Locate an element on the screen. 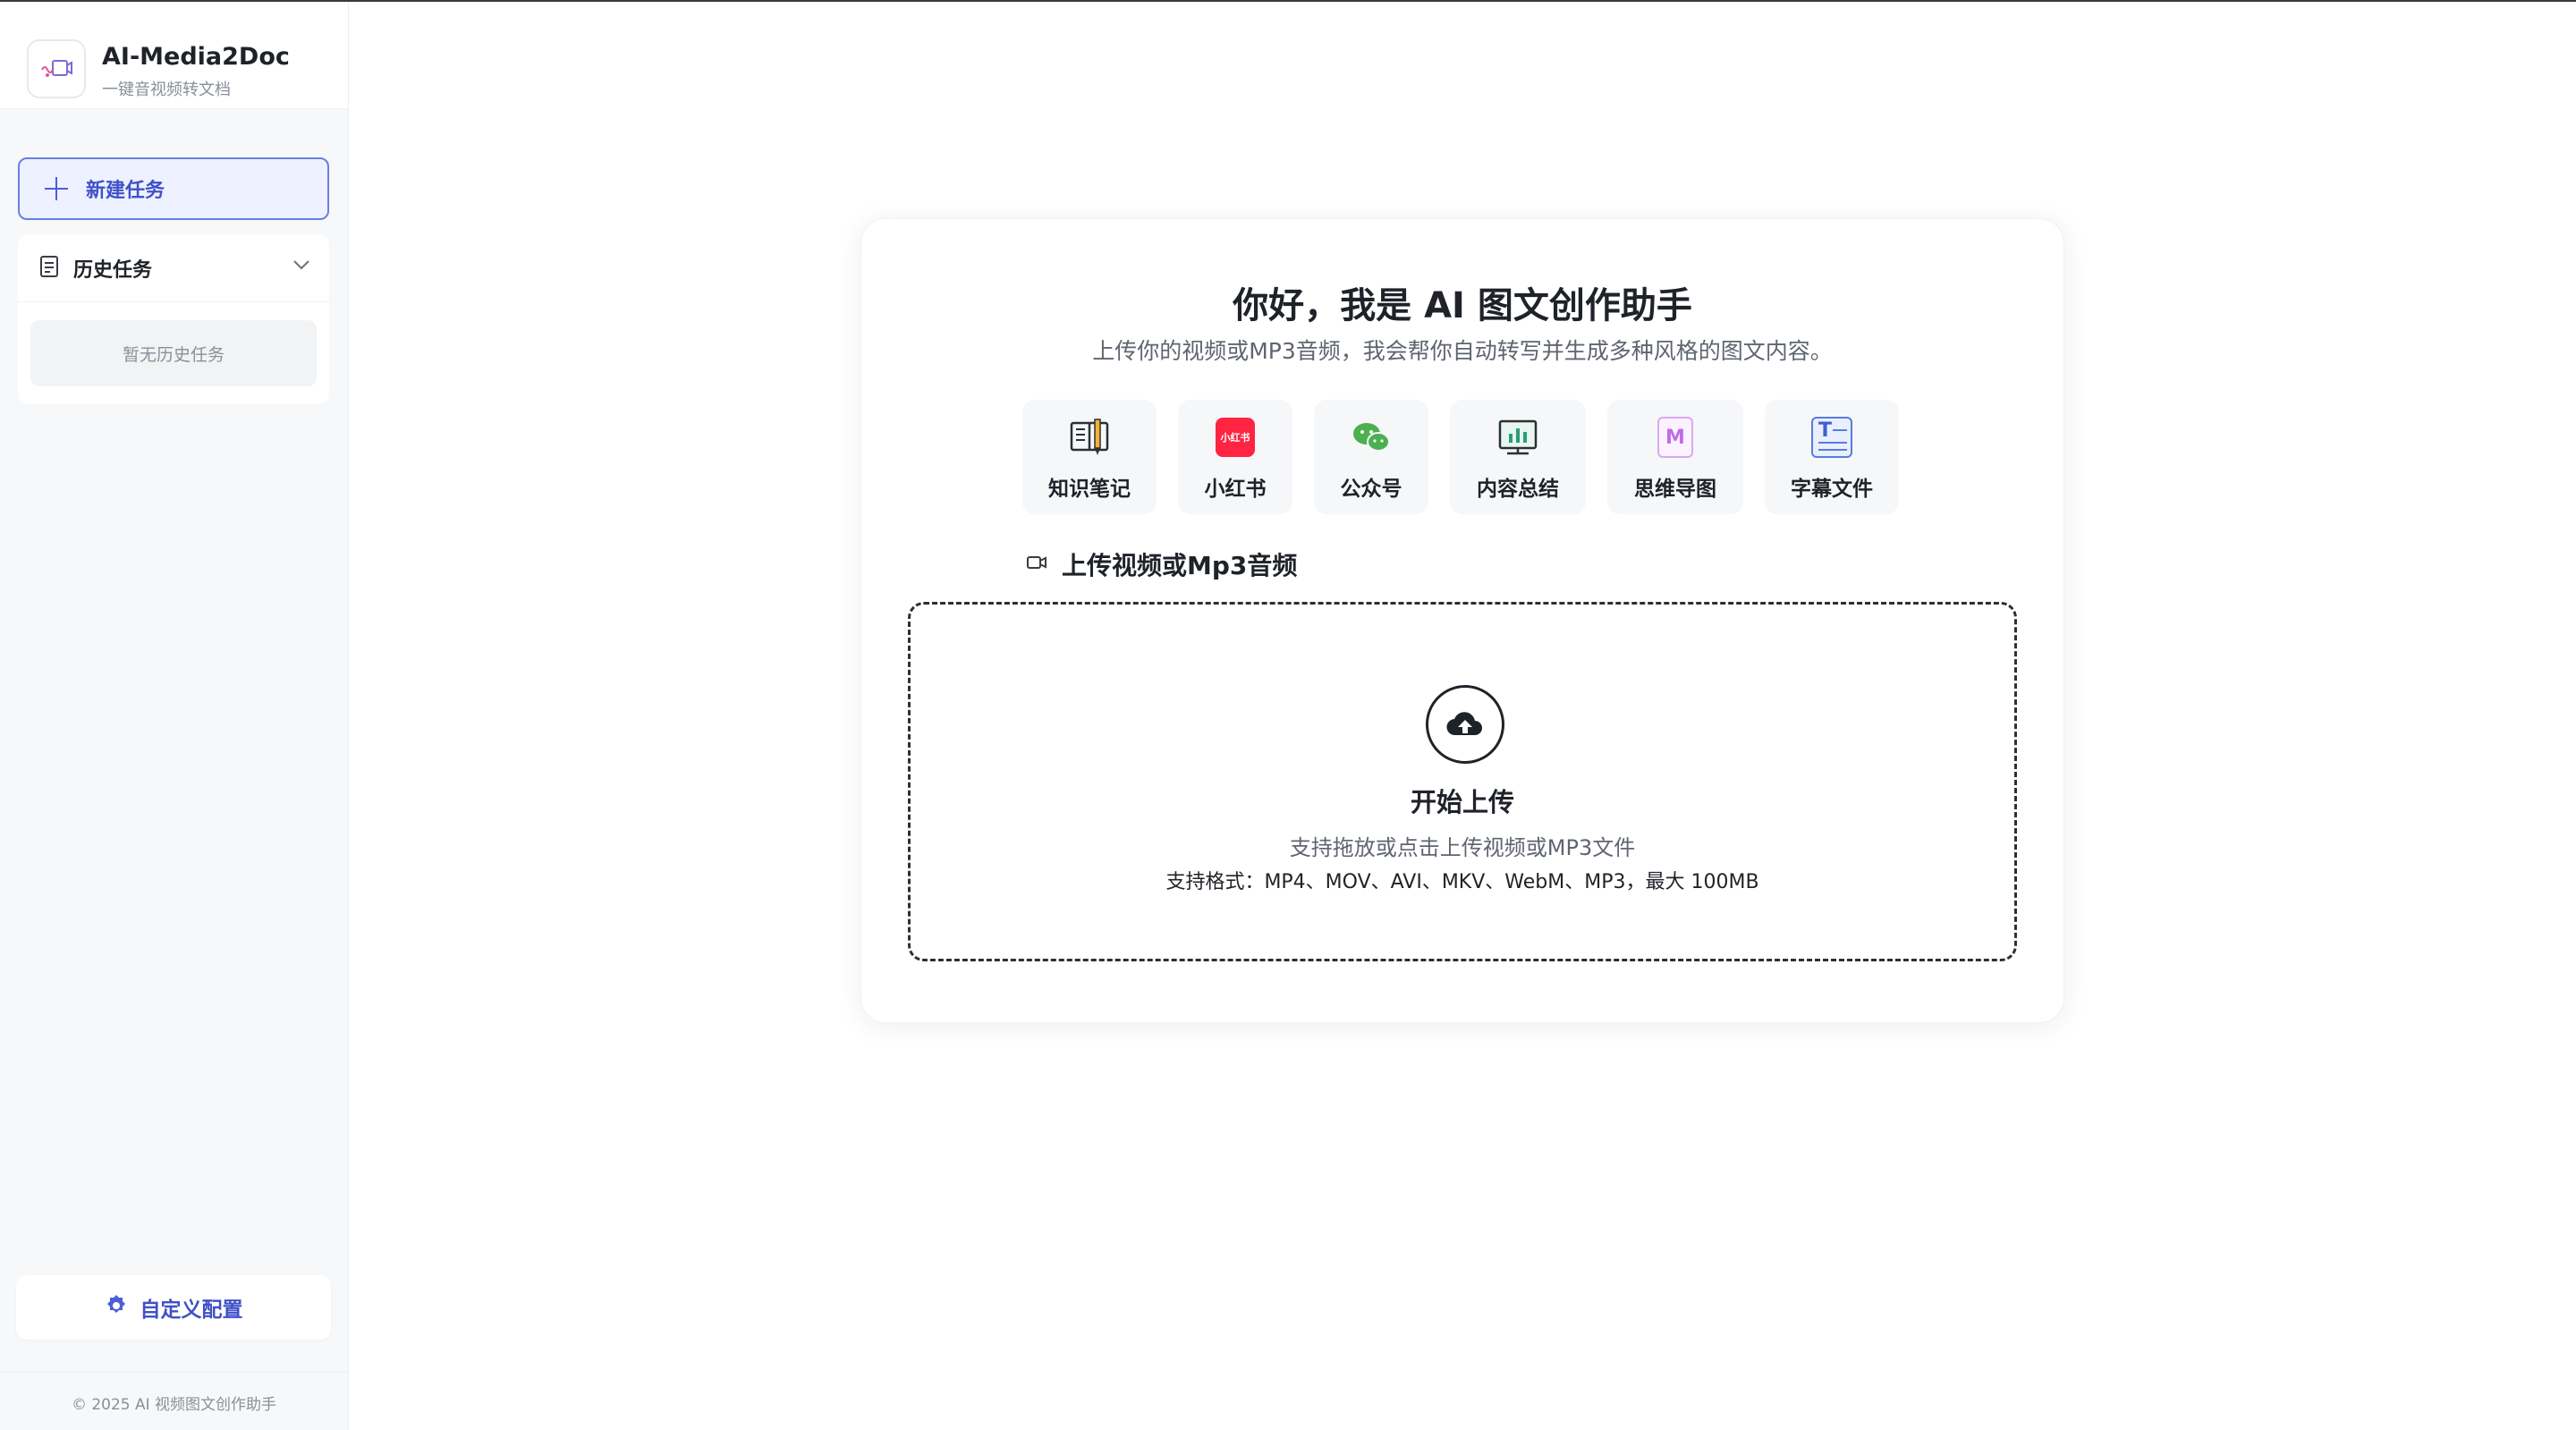  feature-xiaohongshu: 小红书 小红书 is located at coordinates (1235, 457).